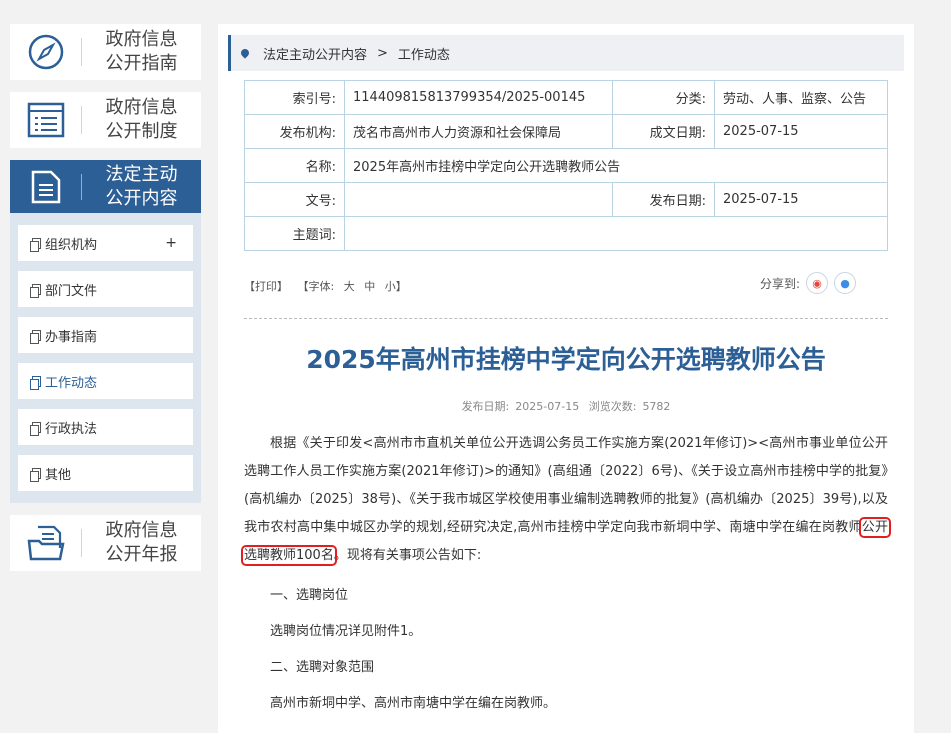 The height and width of the screenshot is (733, 951). I want to click on category-label: 分类:, so click(663, 97).